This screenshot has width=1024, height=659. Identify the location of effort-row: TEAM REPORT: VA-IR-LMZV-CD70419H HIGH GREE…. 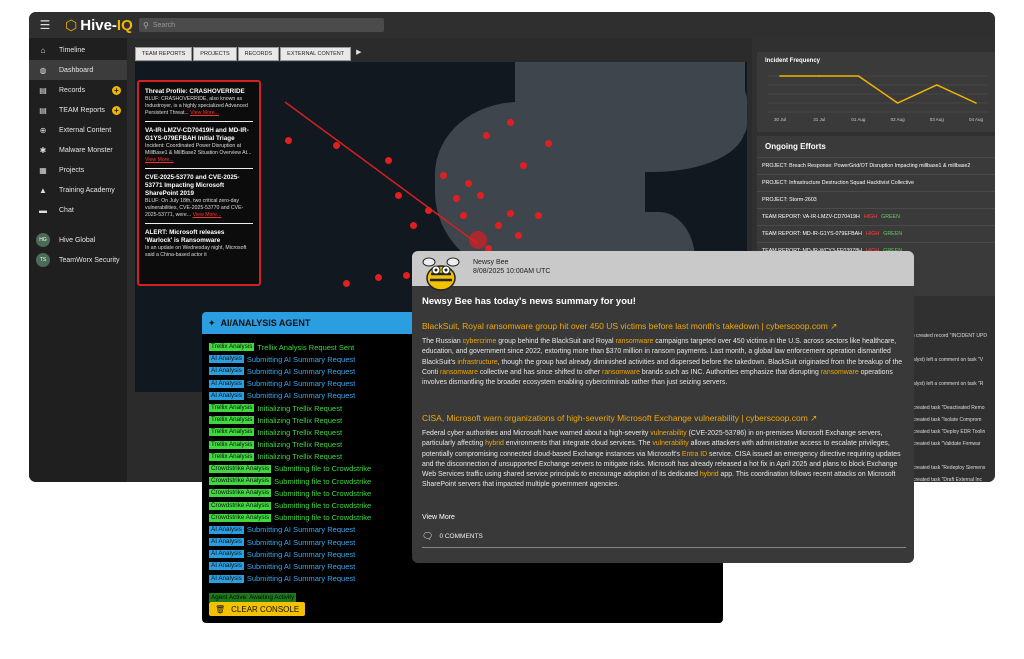
(876, 216).